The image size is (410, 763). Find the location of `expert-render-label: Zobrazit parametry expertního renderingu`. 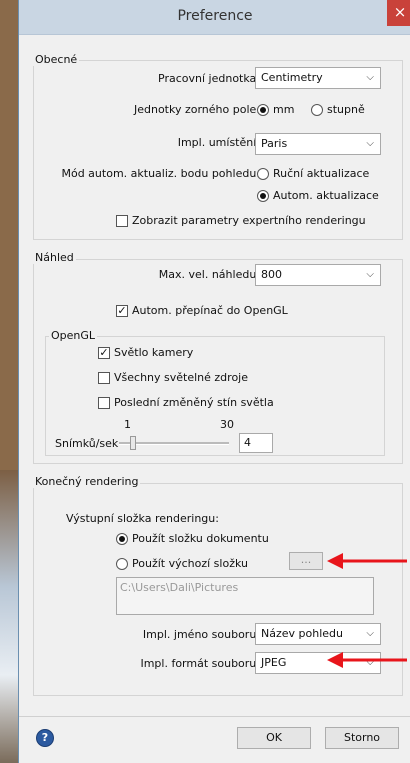

expert-render-label: Zobrazit parametry expertního renderingu is located at coordinates (249, 220).